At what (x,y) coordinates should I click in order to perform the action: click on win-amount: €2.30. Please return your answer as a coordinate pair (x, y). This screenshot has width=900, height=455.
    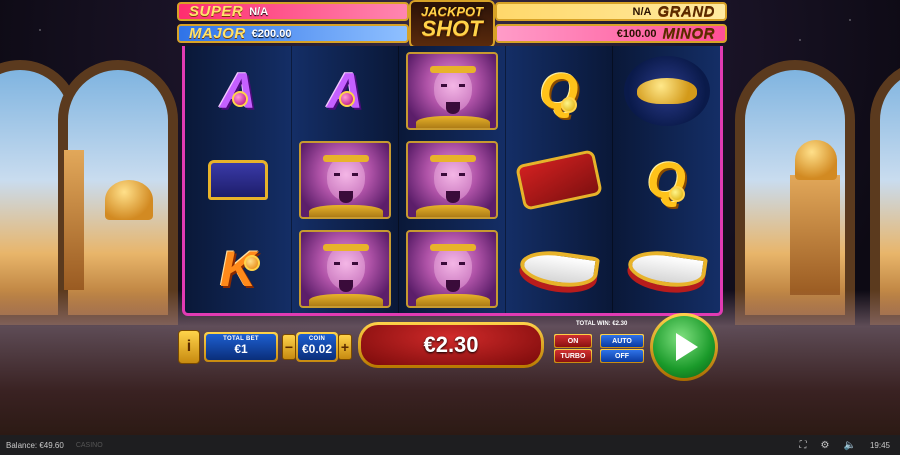
    Looking at the image, I should click on (451, 345).